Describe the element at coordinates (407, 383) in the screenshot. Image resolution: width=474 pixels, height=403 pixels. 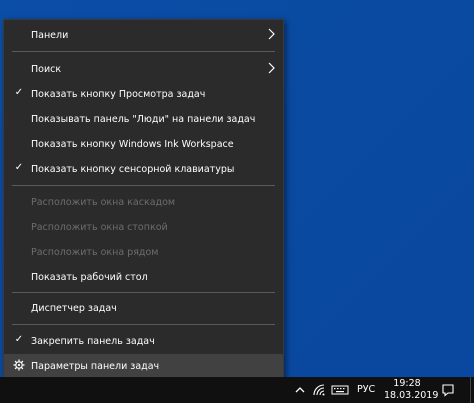
I see `clock-time: 19:28` at that location.